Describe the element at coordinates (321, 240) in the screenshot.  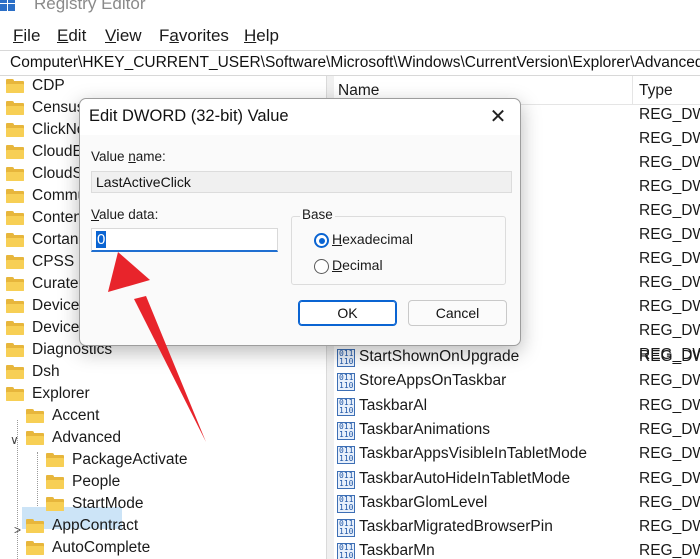
I see `hexadecimal-radio` at that location.